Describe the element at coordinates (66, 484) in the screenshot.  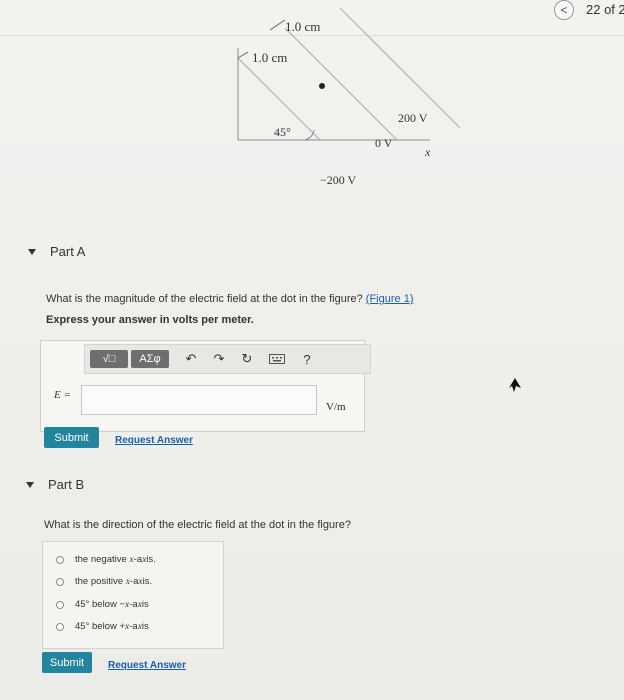
I see `part-b-title: Part B` at that location.